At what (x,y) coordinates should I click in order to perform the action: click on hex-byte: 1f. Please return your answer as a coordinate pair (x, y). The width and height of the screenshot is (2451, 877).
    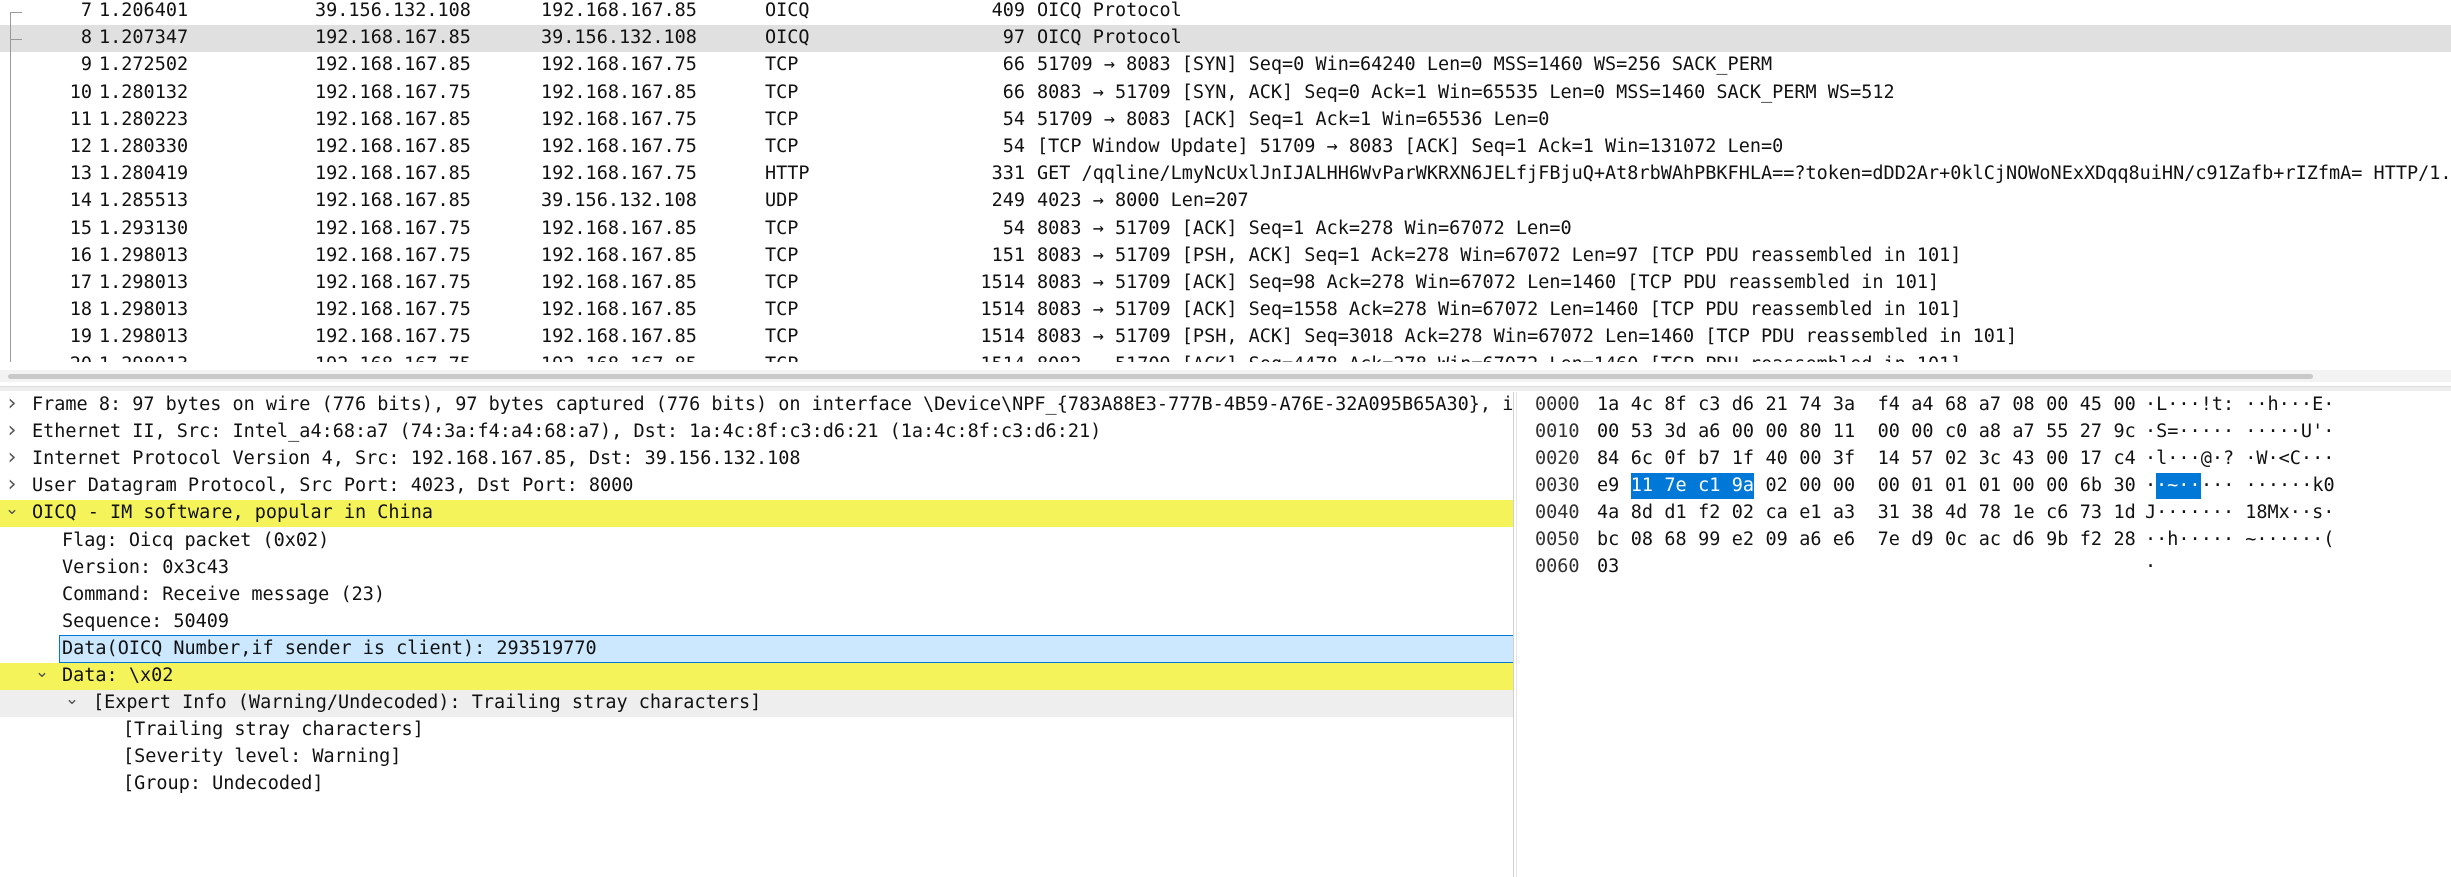
    Looking at the image, I should click on (1743, 459).